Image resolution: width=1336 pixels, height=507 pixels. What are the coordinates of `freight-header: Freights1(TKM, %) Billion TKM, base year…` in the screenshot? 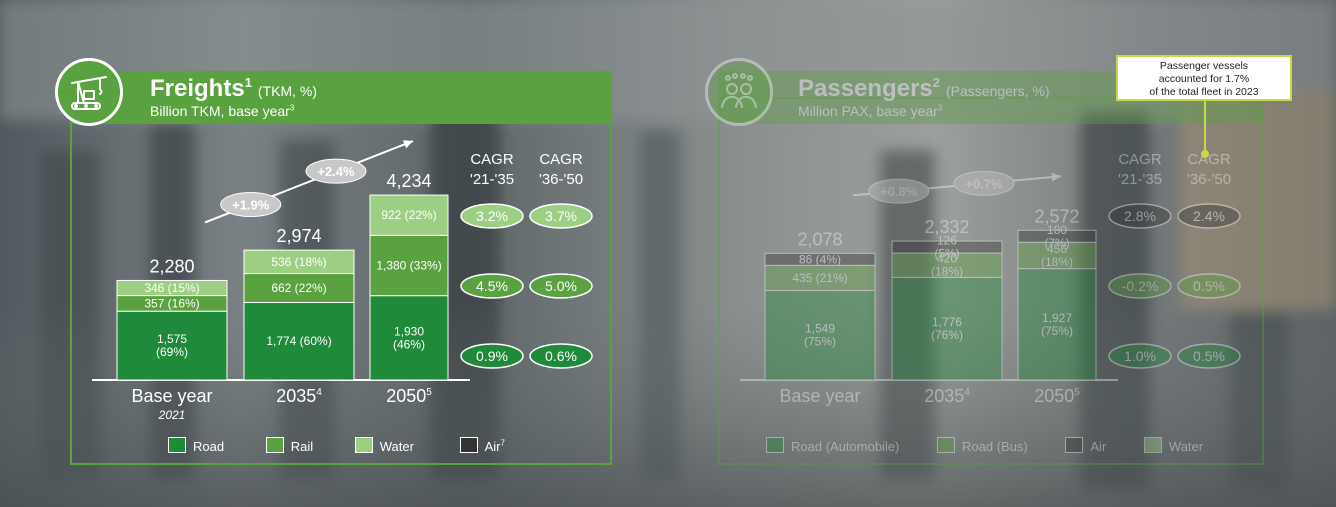 It's located at (341, 97).